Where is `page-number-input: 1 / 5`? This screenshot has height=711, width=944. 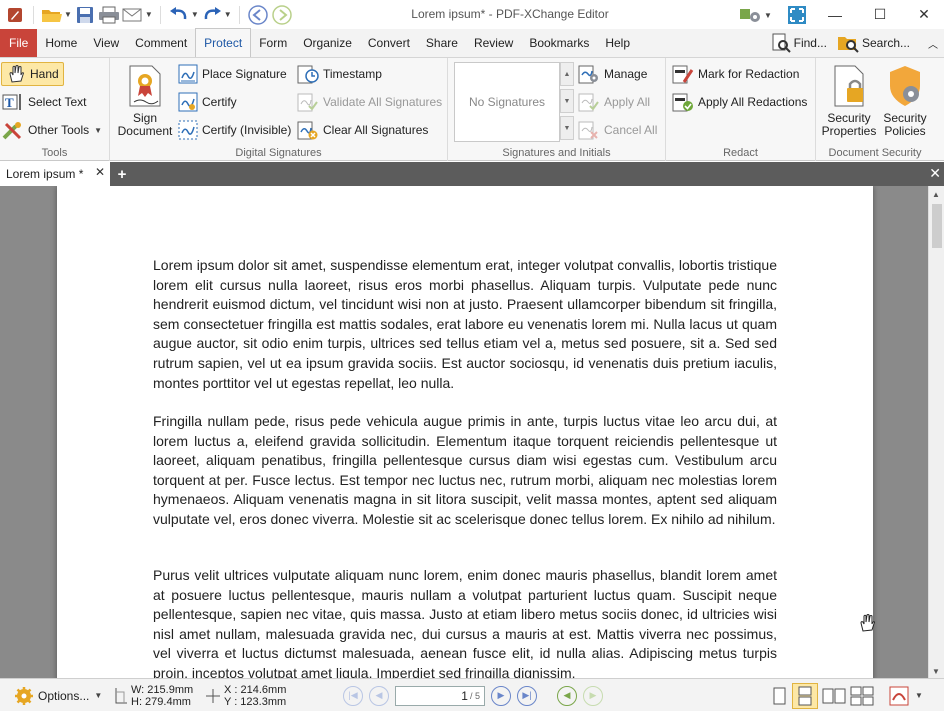
page-number-input: 1 / 5 is located at coordinates (440, 695).